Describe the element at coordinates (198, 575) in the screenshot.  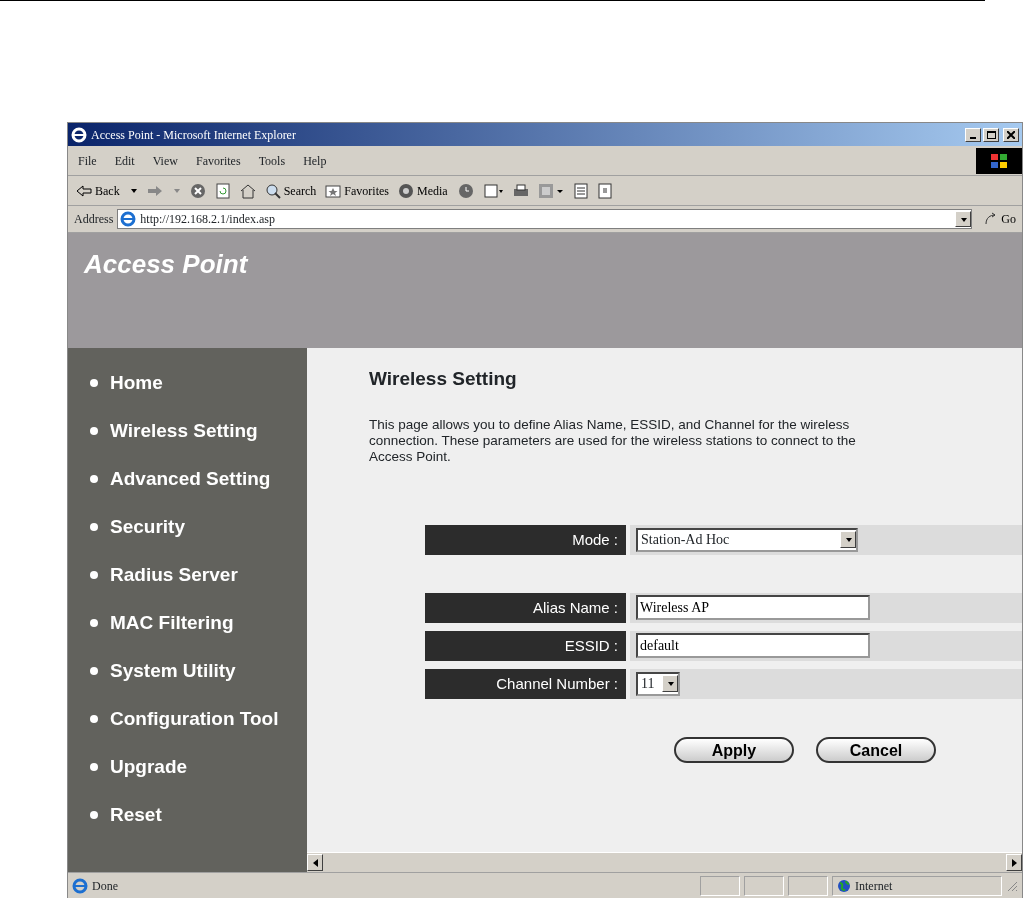
I see `sidebar-item: Radius Server` at that location.